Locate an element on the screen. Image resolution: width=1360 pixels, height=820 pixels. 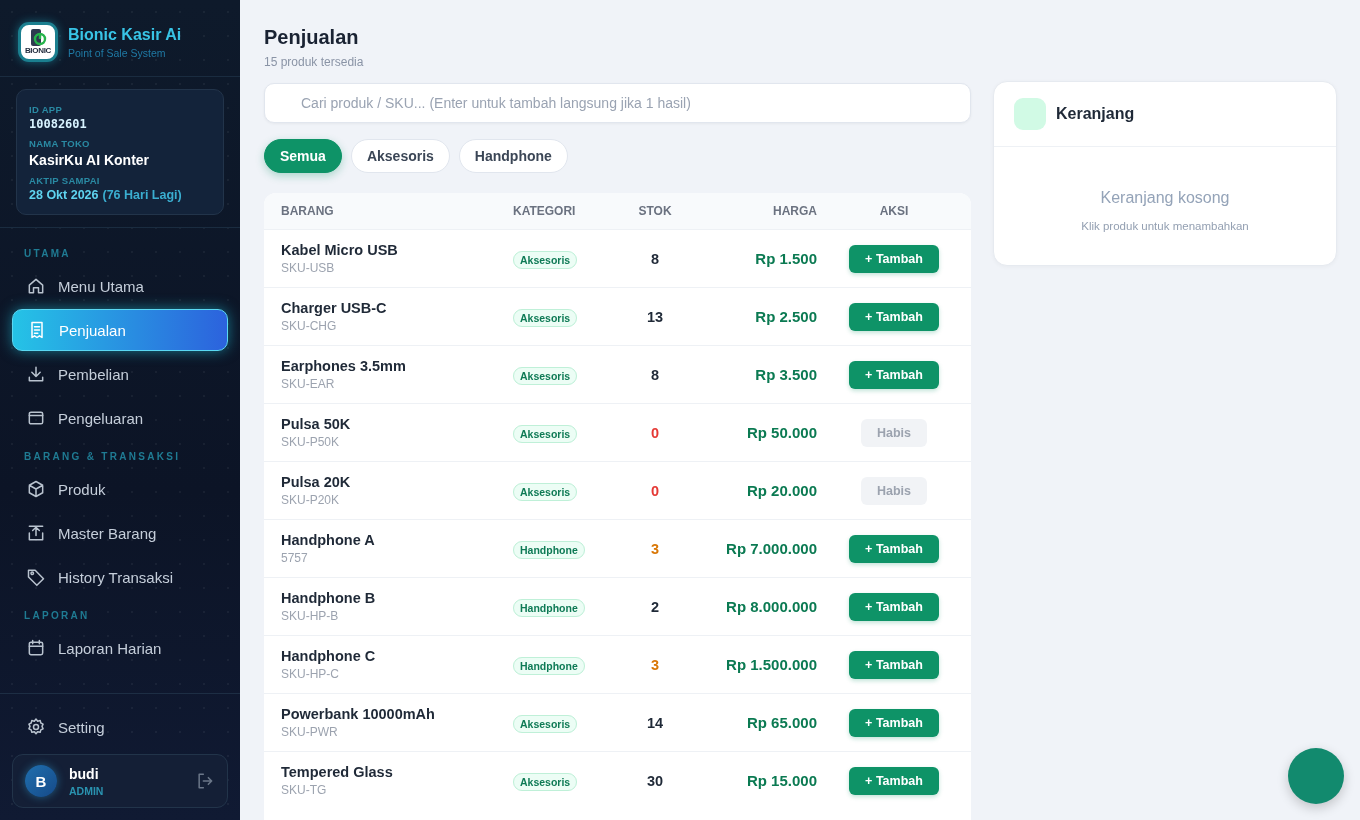
product-sku: SKU-TG is located at coordinates (304, 790).